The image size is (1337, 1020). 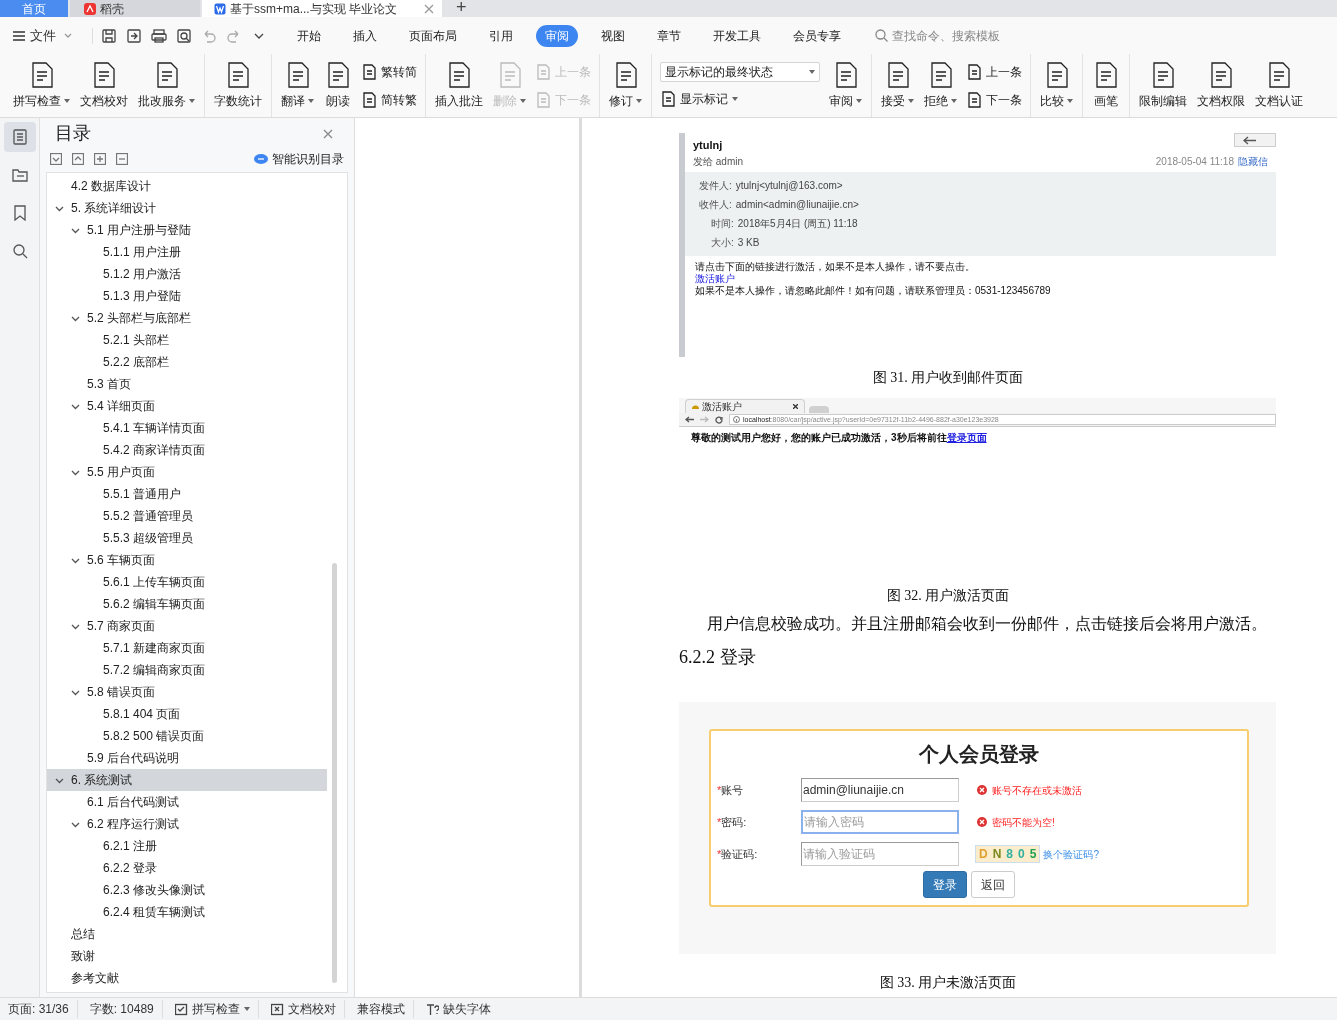 I want to click on ribbon-button: 限制编辑, so click(x=1163, y=85).